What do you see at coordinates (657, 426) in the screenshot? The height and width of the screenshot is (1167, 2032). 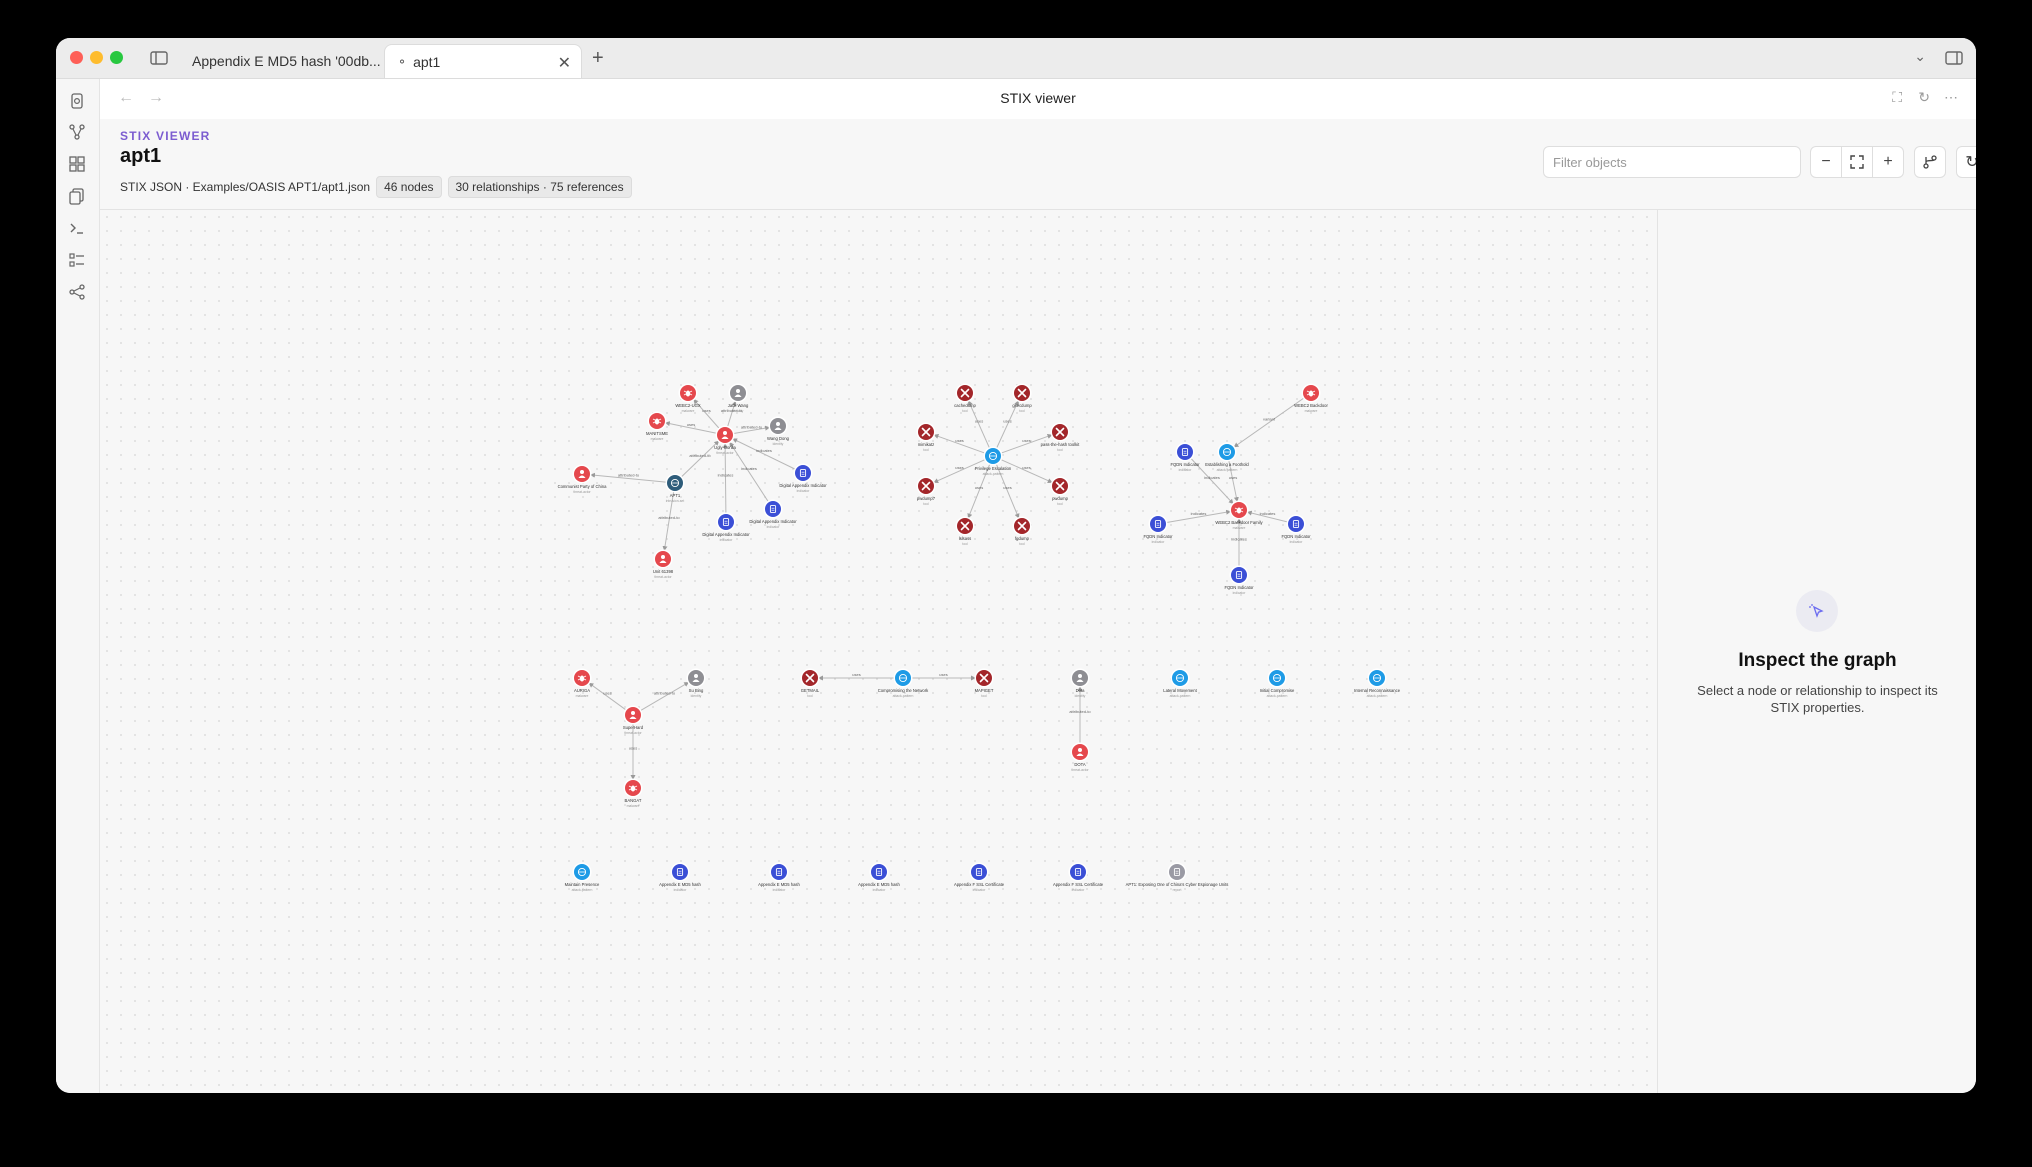 I see `node-manitsme: MANITSMEmalware` at bounding box center [657, 426].